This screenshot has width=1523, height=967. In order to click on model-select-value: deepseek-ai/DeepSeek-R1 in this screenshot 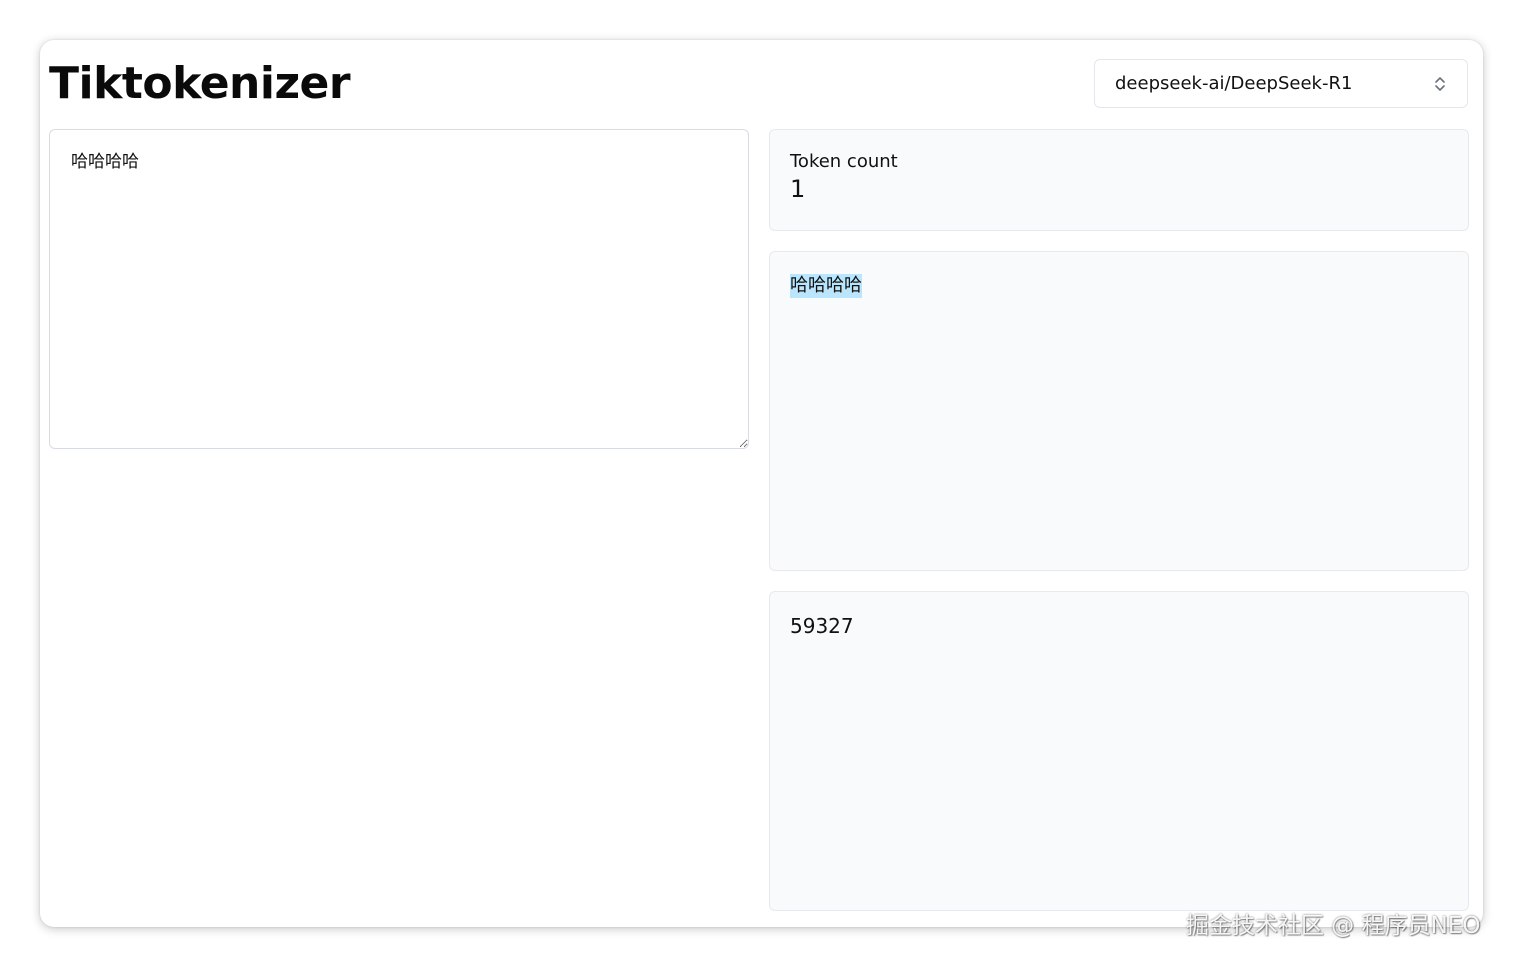, I will do `click(1234, 83)`.